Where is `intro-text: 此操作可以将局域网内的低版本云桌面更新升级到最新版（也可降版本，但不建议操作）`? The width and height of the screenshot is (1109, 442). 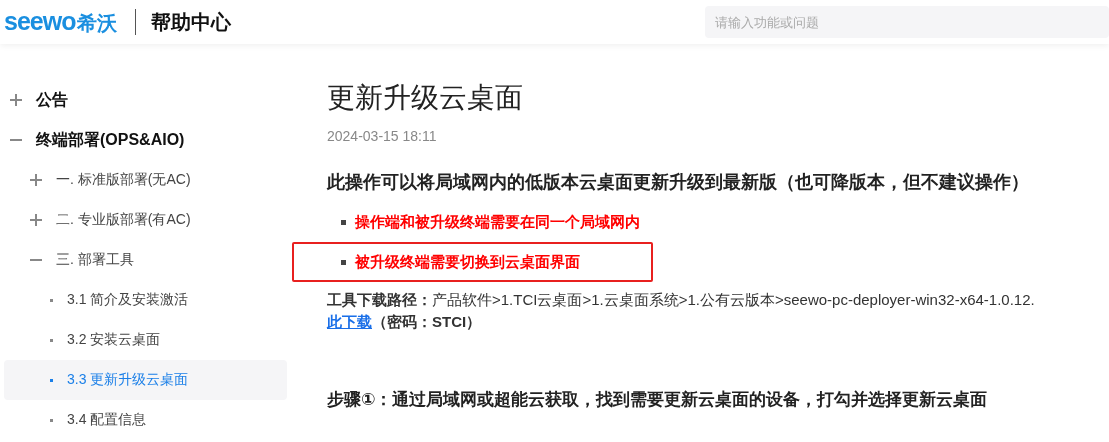
intro-text: 此操作可以将局域网内的低版本云桌面更新升级到最新版（也可降版本，但不建议操作） is located at coordinates (678, 182).